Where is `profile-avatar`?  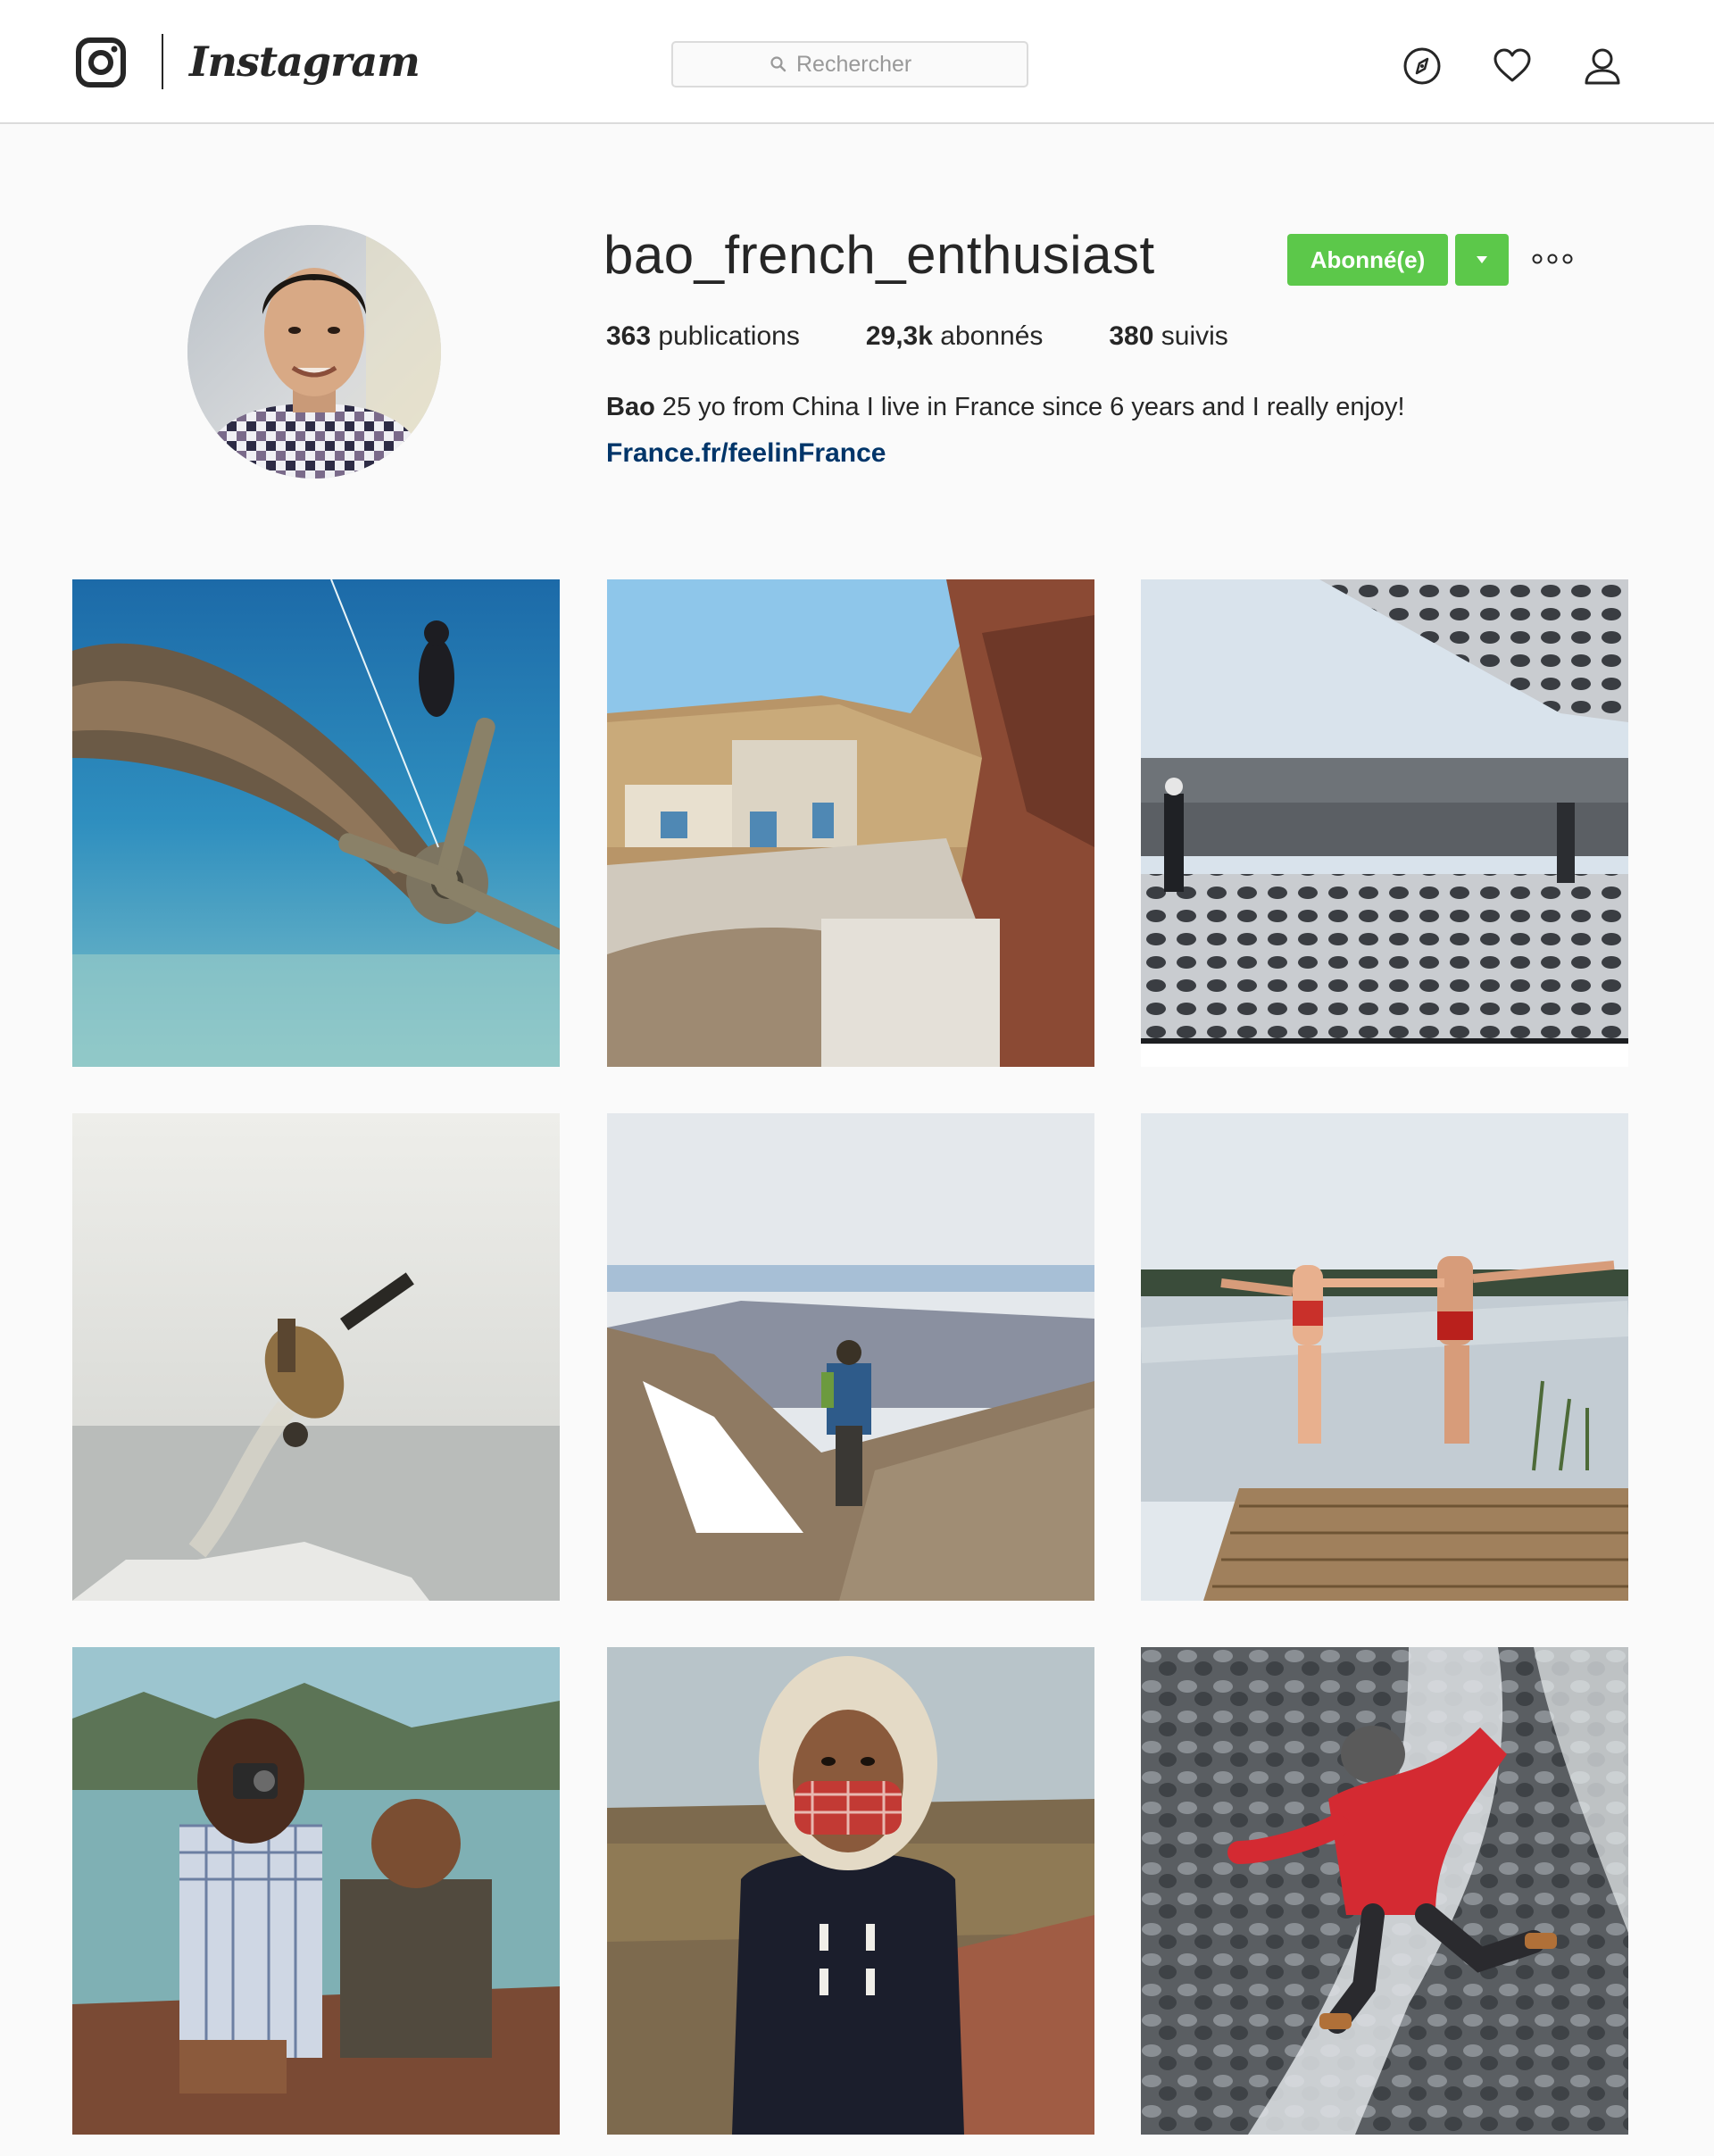 profile-avatar is located at coordinates (314, 352).